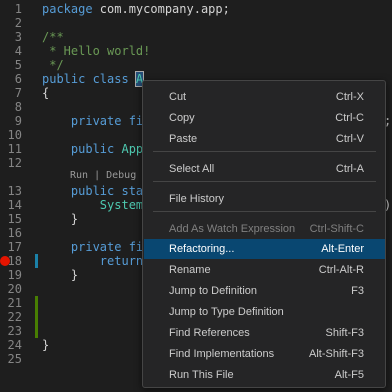 The height and width of the screenshot is (392, 392). Describe the element at coordinates (18, 107) in the screenshot. I see `line-number: 8` at that location.